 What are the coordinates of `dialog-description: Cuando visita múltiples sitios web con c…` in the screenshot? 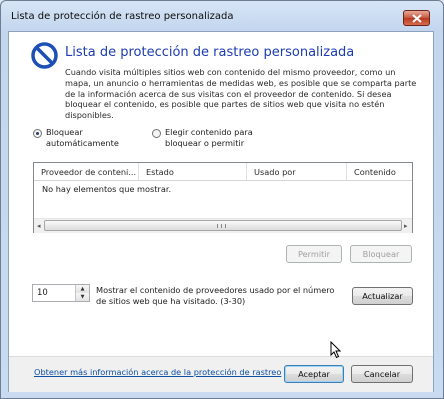 It's located at (241, 94).